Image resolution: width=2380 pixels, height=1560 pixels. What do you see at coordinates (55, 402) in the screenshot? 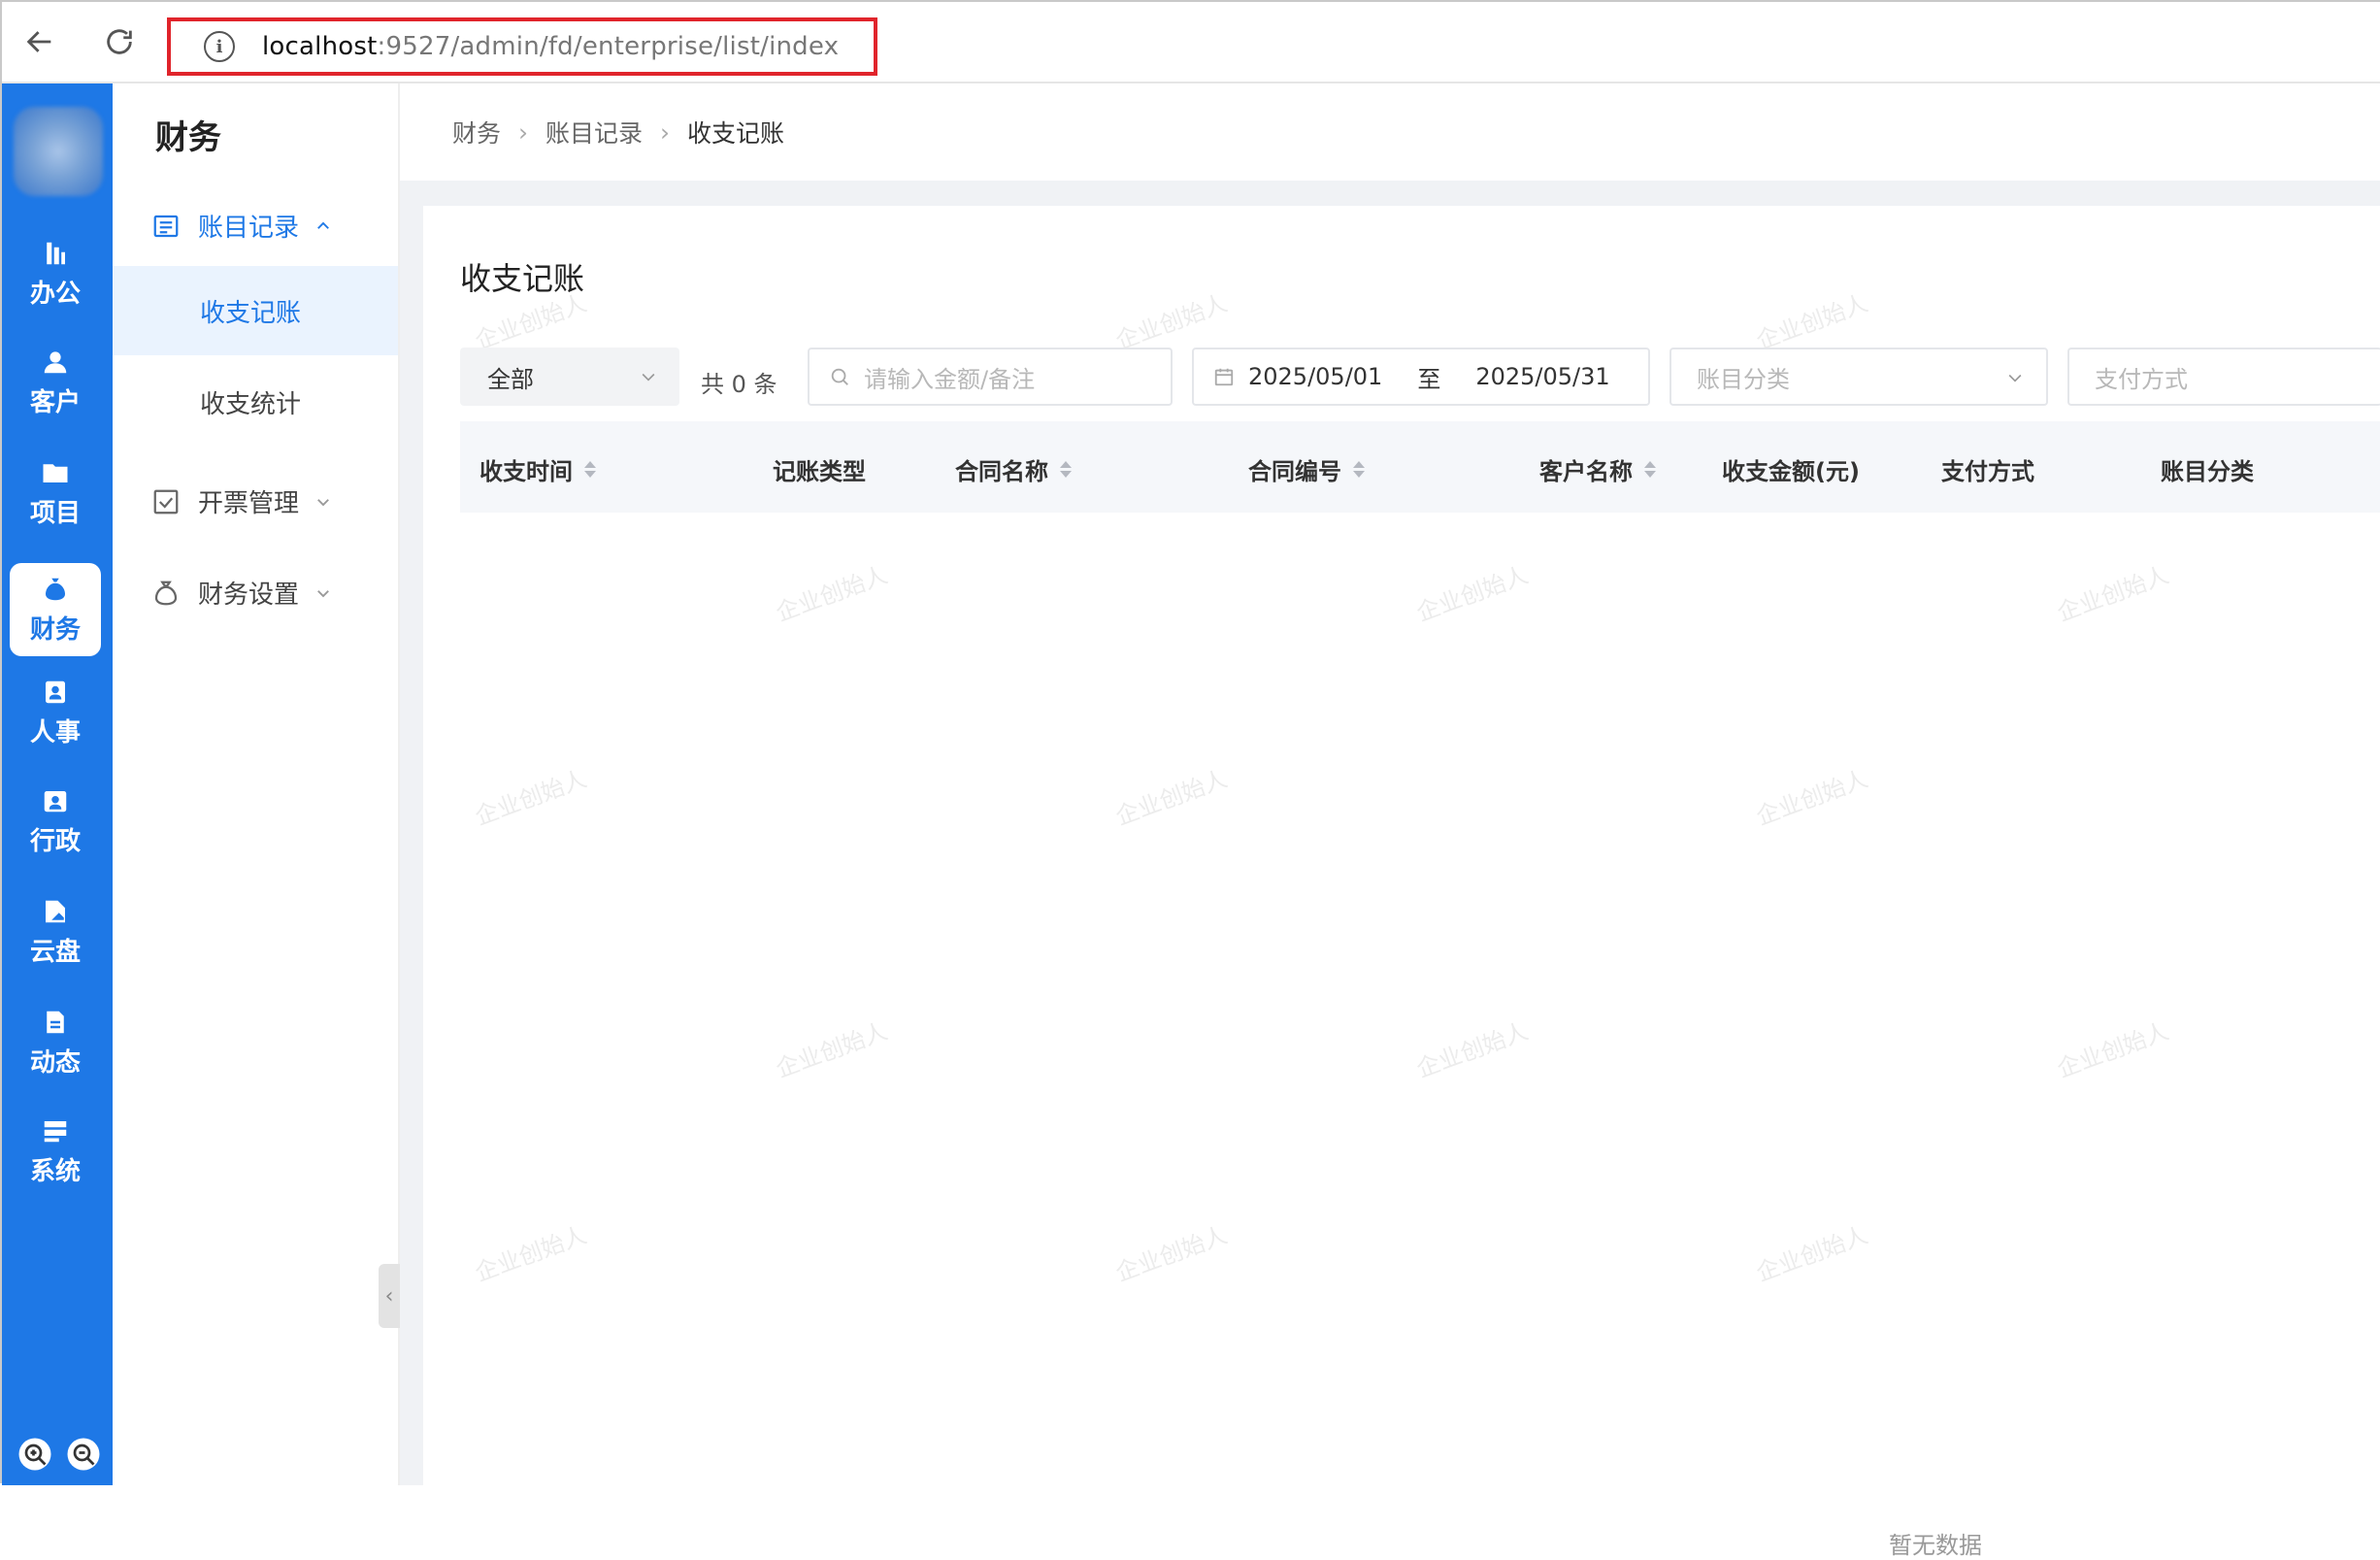
I see `rail-label: 客户` at bounding box center [55, 402].